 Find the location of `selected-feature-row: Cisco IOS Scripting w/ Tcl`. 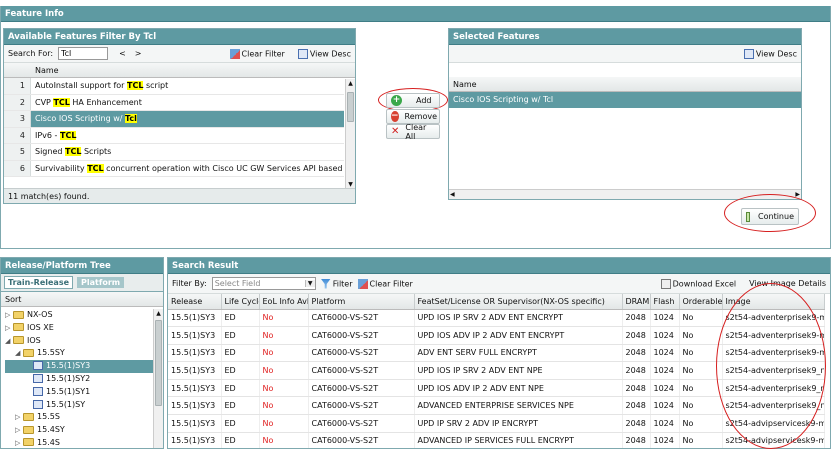

selected-feature-row: Cisco IOS Scripting w/ Tcl is located at coordinates (625, 100).